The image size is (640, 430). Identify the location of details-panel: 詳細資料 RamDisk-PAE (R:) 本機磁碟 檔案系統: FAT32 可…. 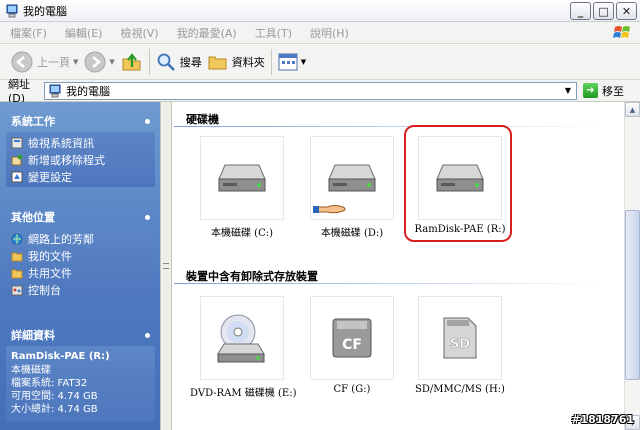
(80, 373).